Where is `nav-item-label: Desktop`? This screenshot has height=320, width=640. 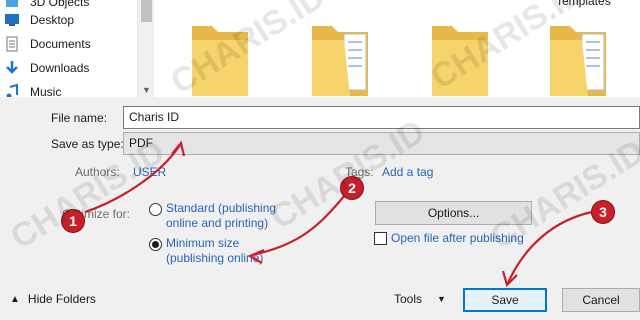 nav-item-label: Desktop is located at coordinates (52, 20).